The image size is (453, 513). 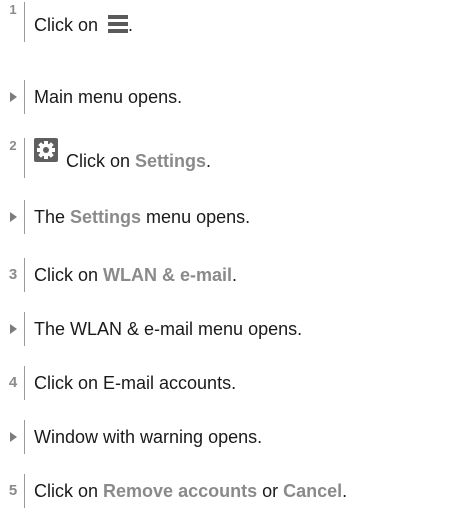 I want to click on step-number: 5, so click(x=13, y=490).